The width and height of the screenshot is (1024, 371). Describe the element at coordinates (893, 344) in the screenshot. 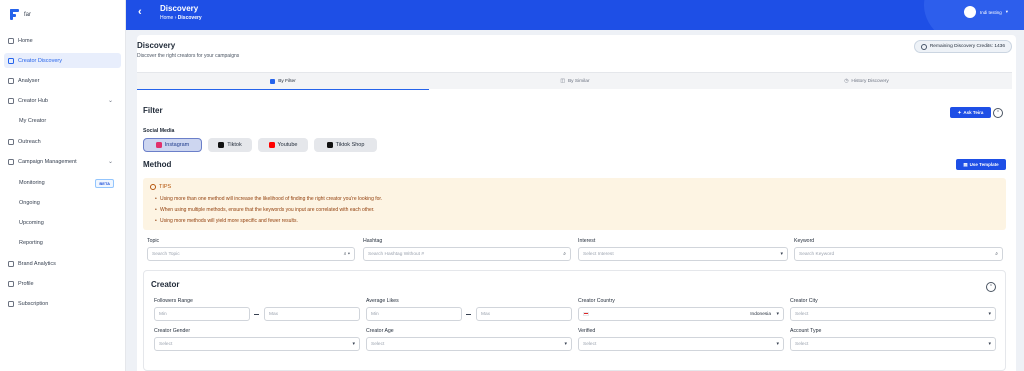

I see `account-type-select: Select ▾` at that location.